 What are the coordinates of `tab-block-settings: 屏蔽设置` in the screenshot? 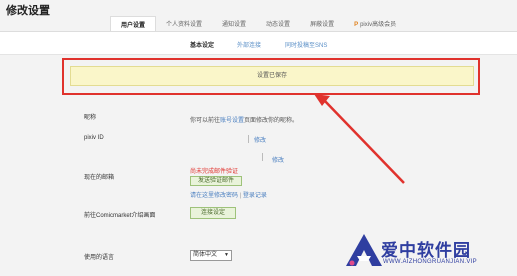 It's located at (322, 23).